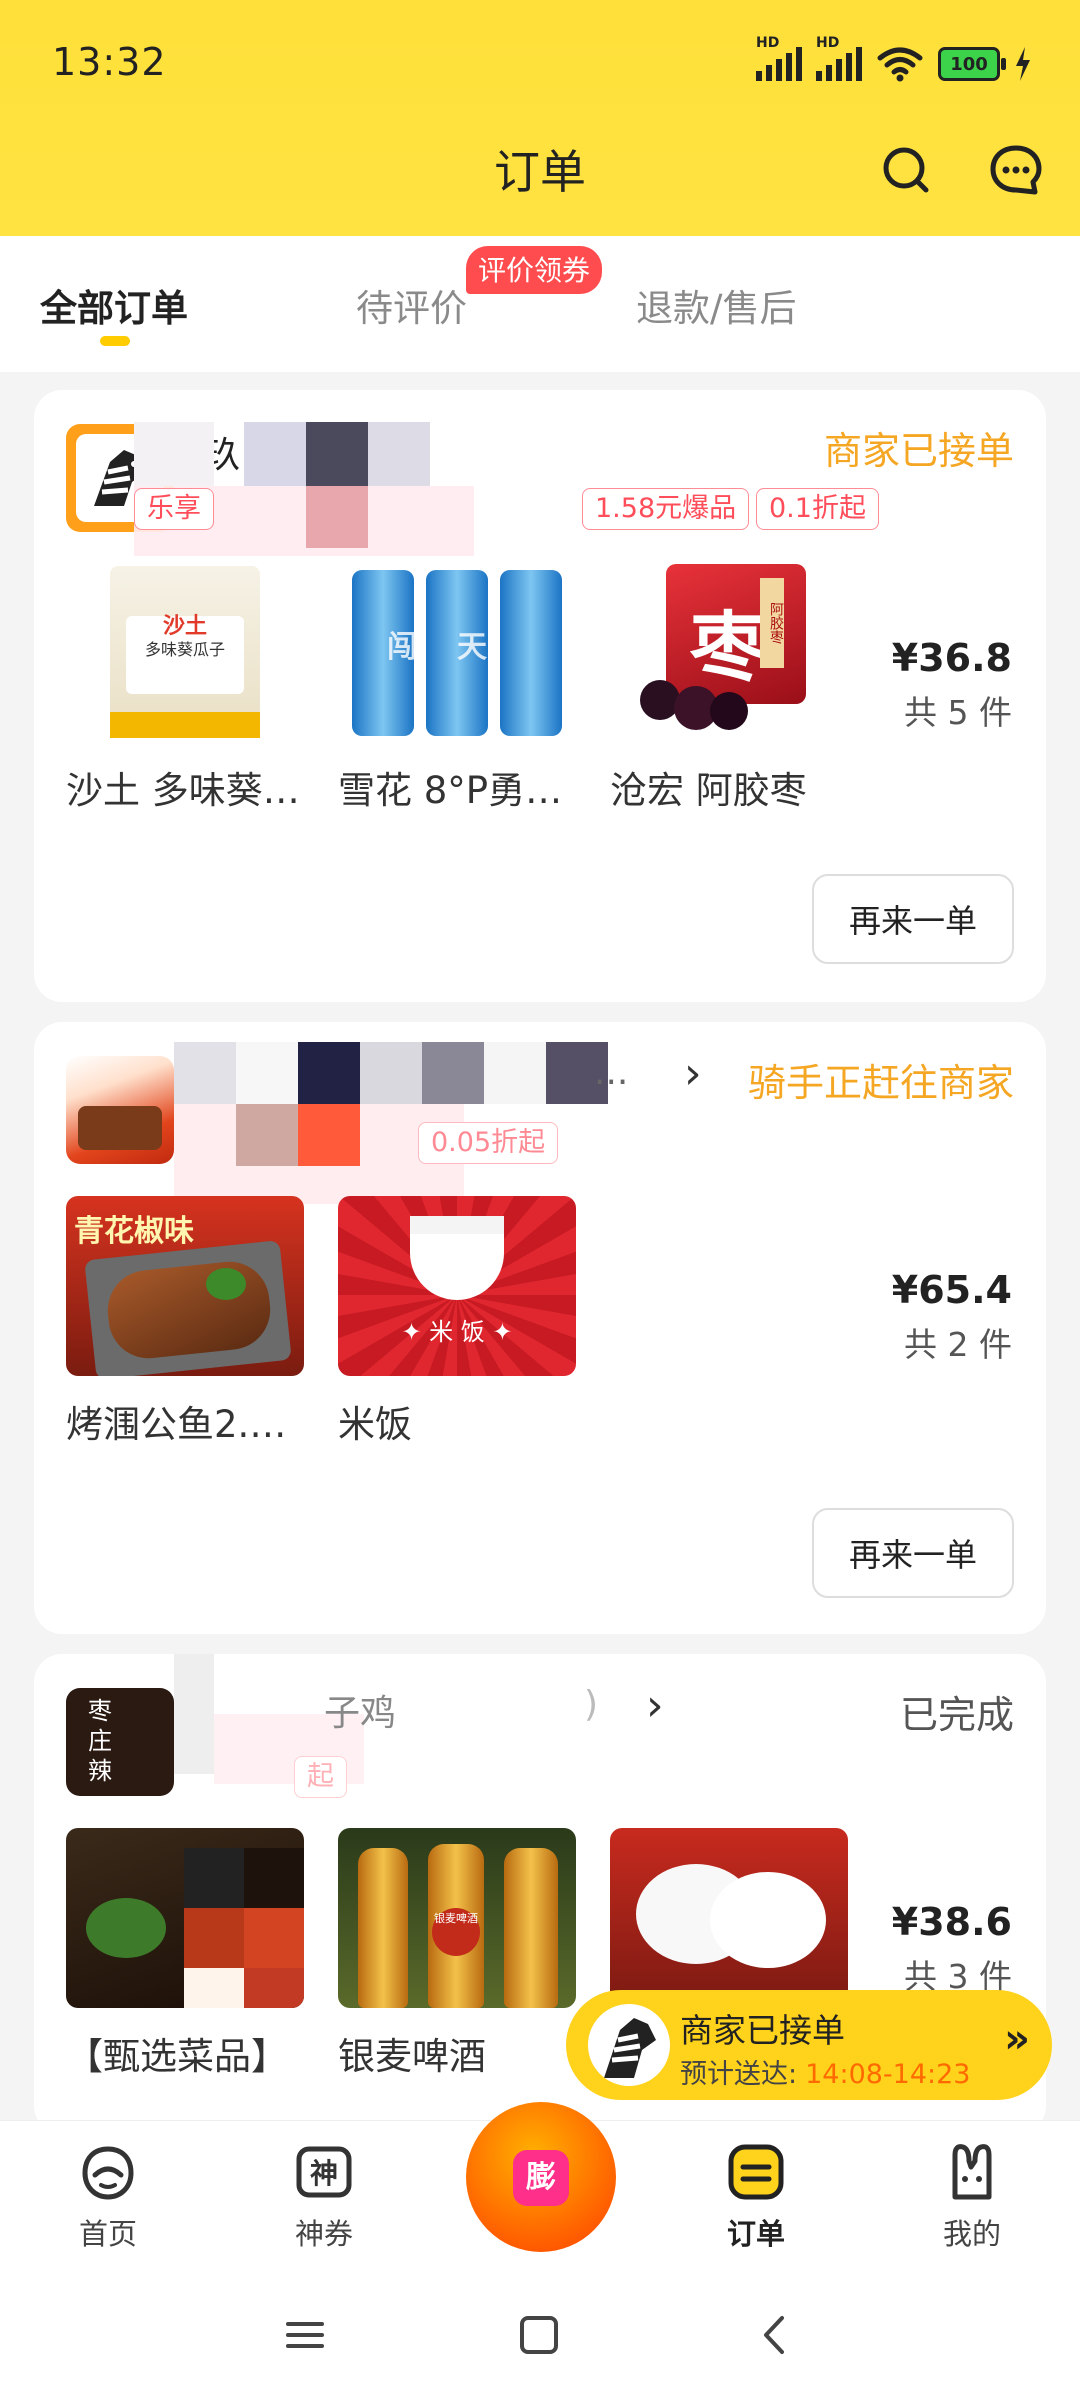 Image resolution: width=1080 pixels, height=2400 pixels. What do you see at coordinates (951, 1290) in the screenshot?
I see `order-price: ¥65.4` at bounding box center [951, 1290].